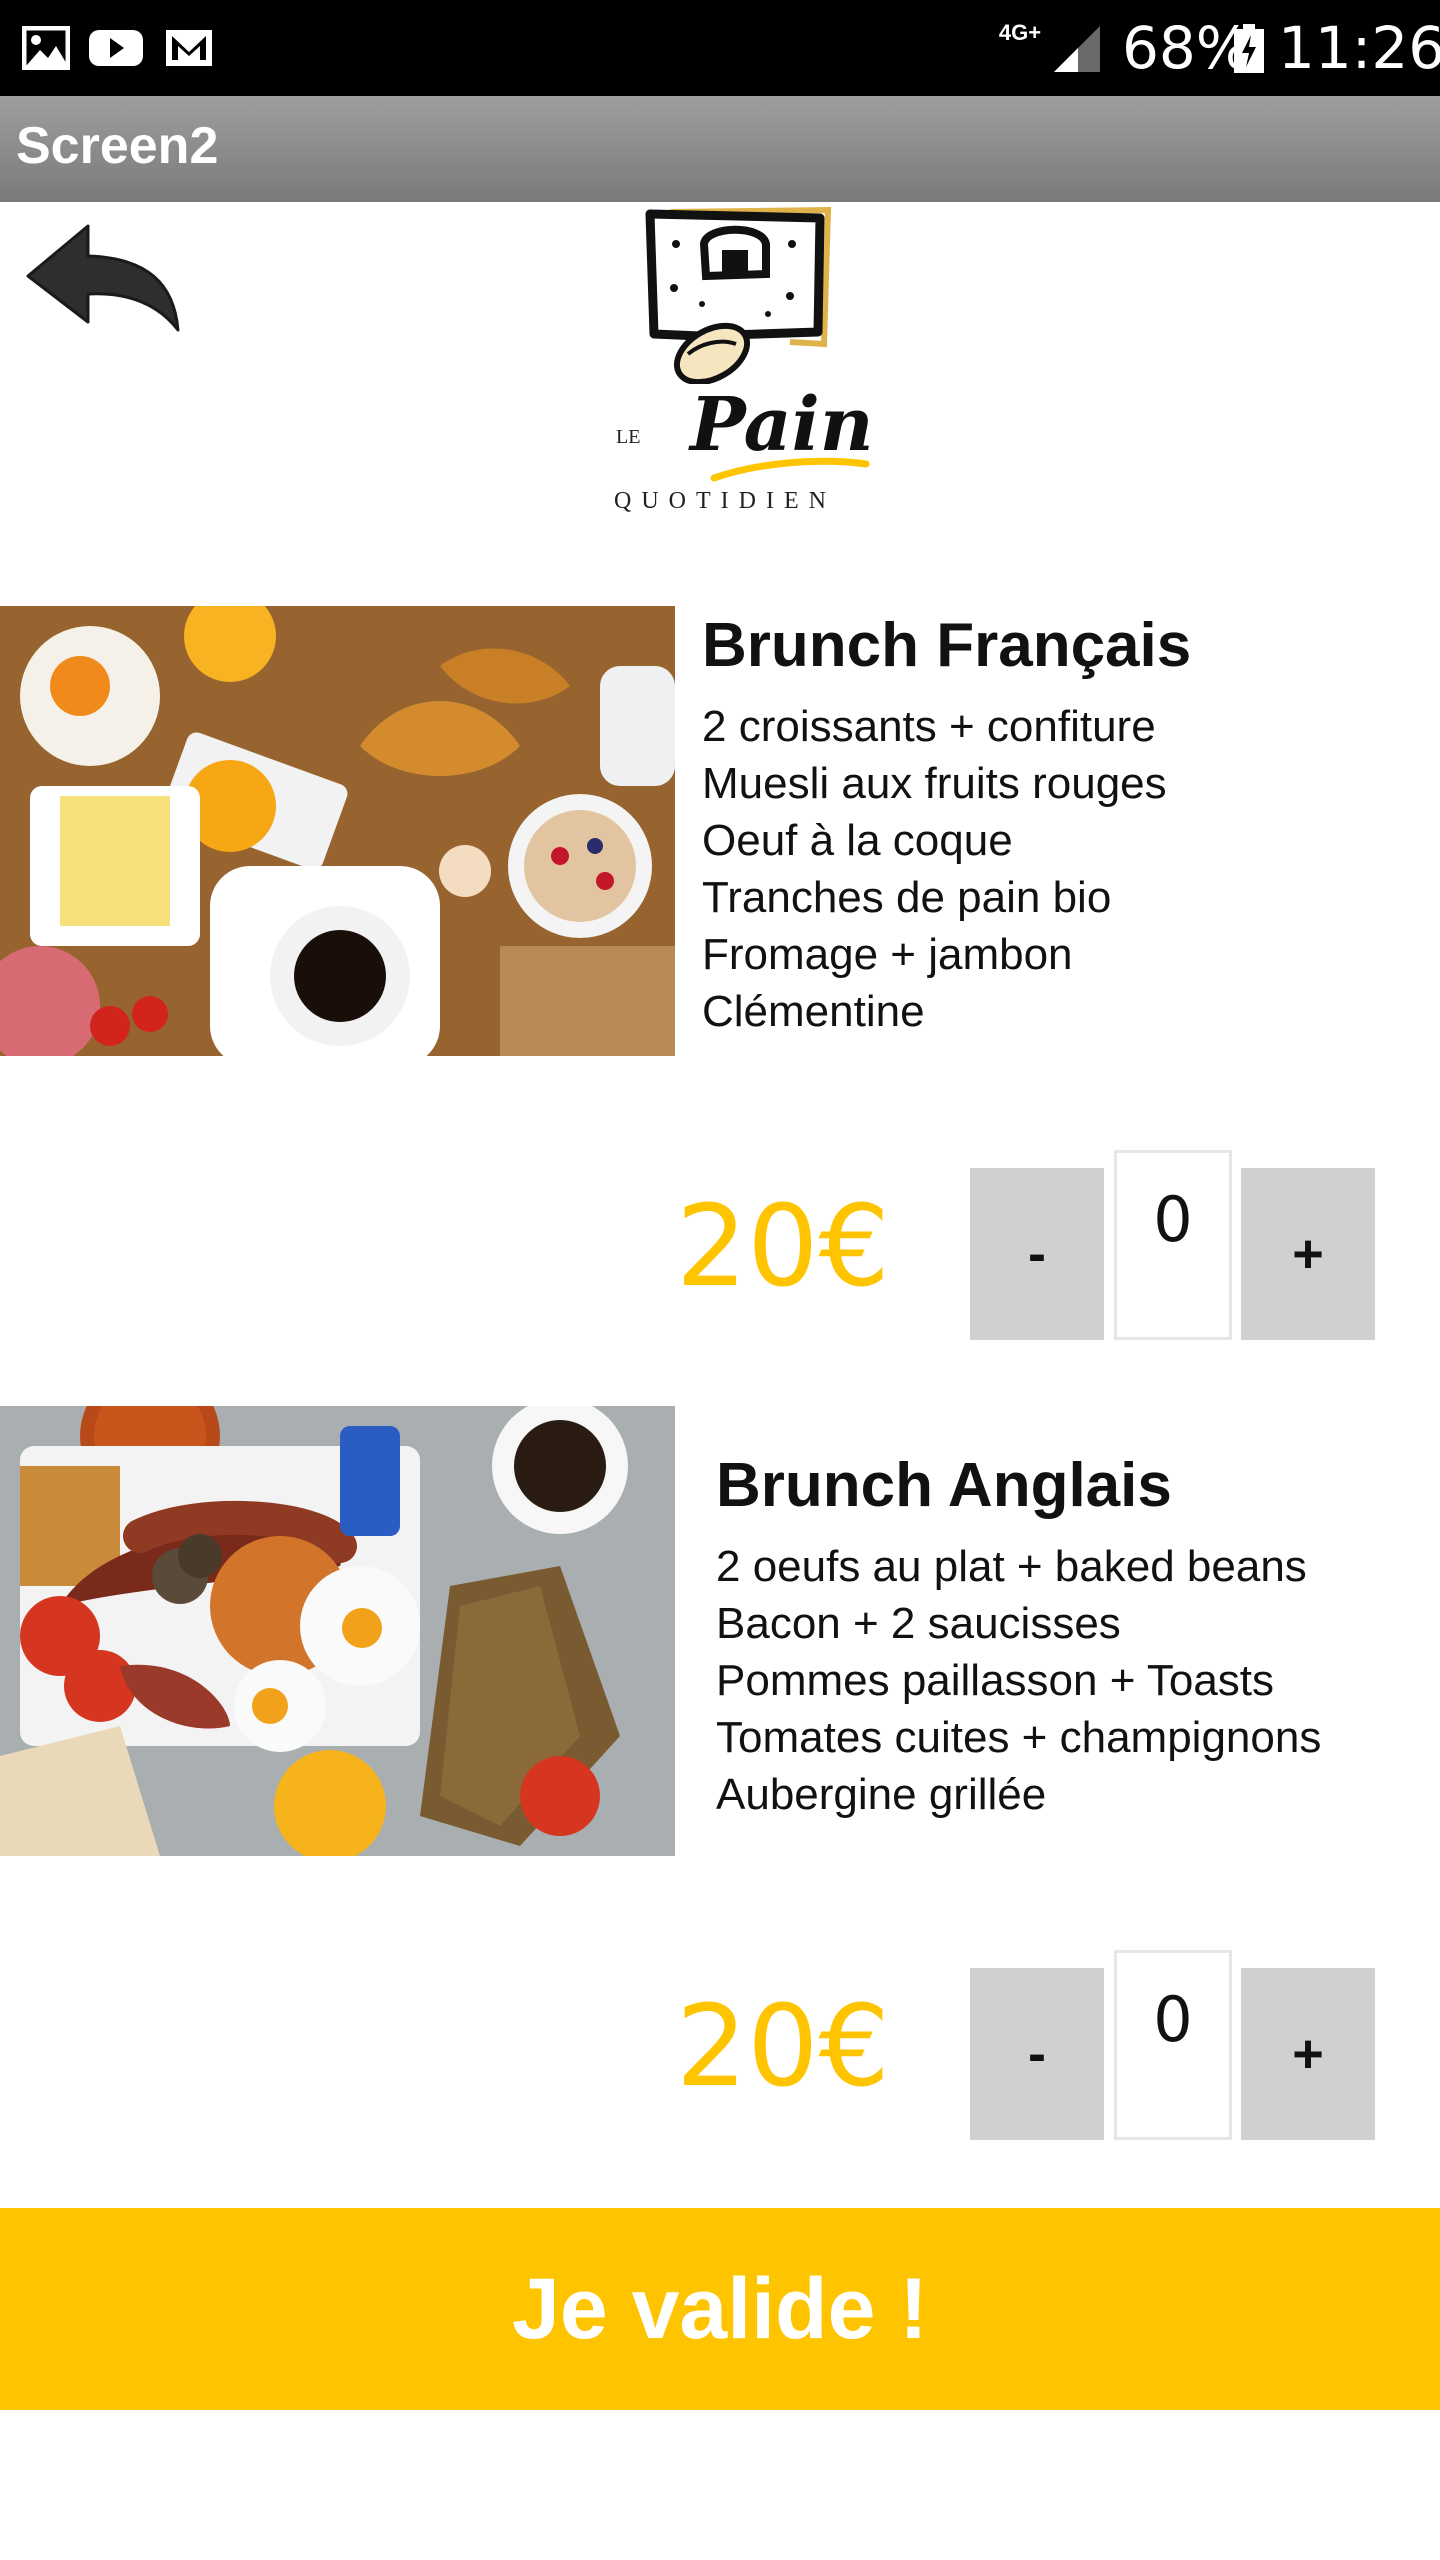 The height and width of the screenshot is (2560, 1440). I want to click on app-bar: Screen2, so click(720, 149).